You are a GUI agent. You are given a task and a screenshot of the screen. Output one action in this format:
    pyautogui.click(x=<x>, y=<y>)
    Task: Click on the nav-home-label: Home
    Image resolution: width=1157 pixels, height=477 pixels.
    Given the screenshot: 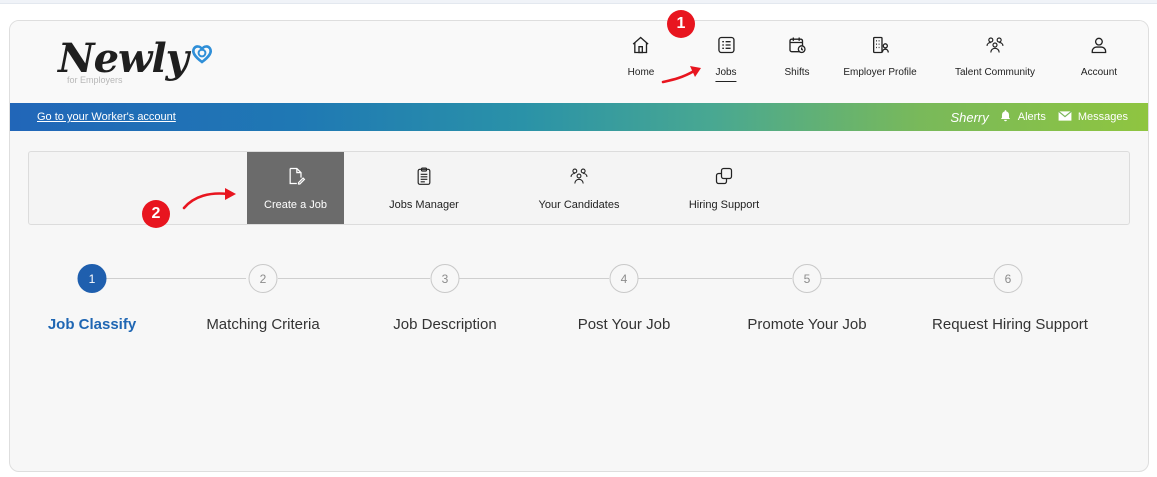 What is the action you would take?
    pyautogui.click(x=641, y=72)
    